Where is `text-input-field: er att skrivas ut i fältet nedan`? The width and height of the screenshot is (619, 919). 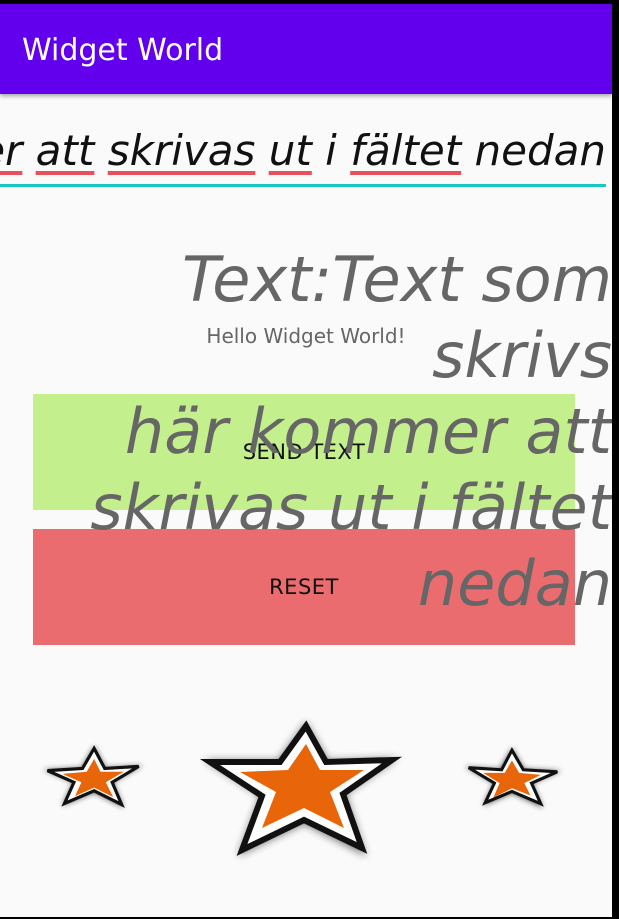 text-input-field: er att skrivas ut i fältet nedan is located at coordinates (306, 149).